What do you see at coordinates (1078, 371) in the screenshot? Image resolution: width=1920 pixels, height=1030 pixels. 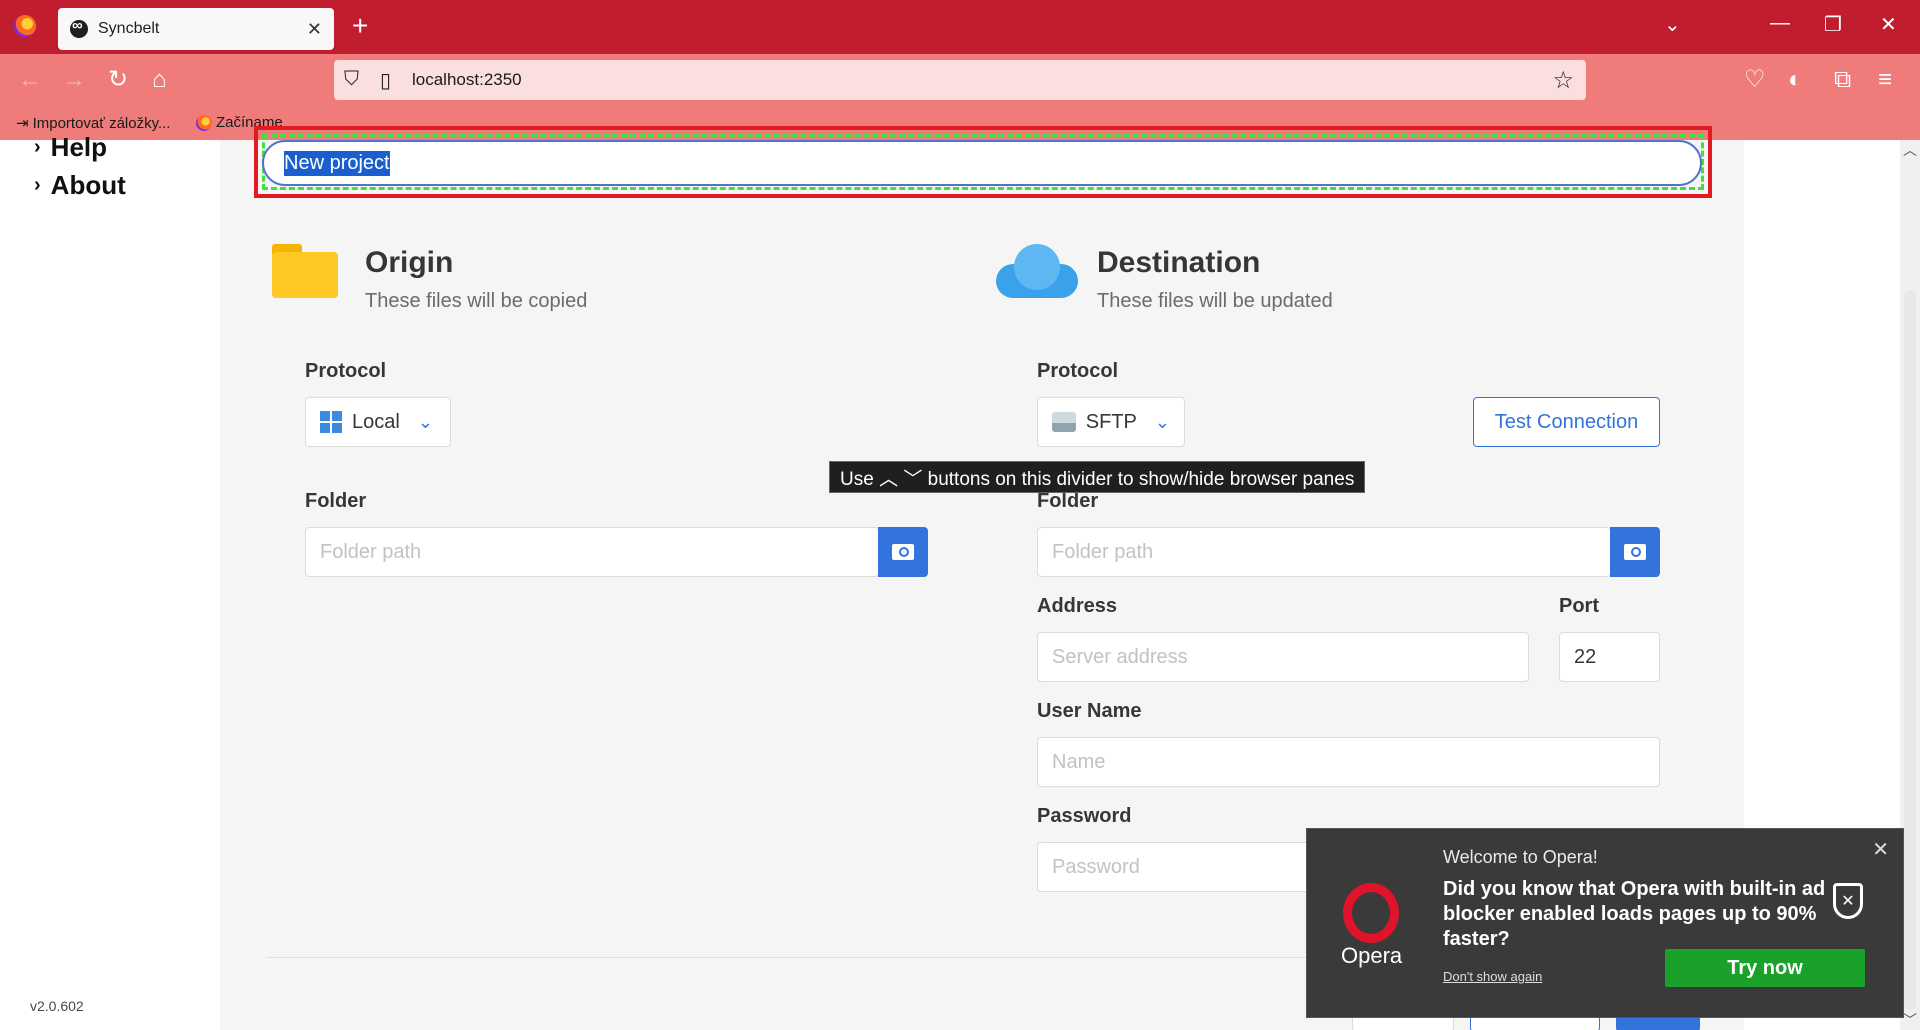 I see `destination-protocol-label: Protocol` at bounding box center [1078, 371].